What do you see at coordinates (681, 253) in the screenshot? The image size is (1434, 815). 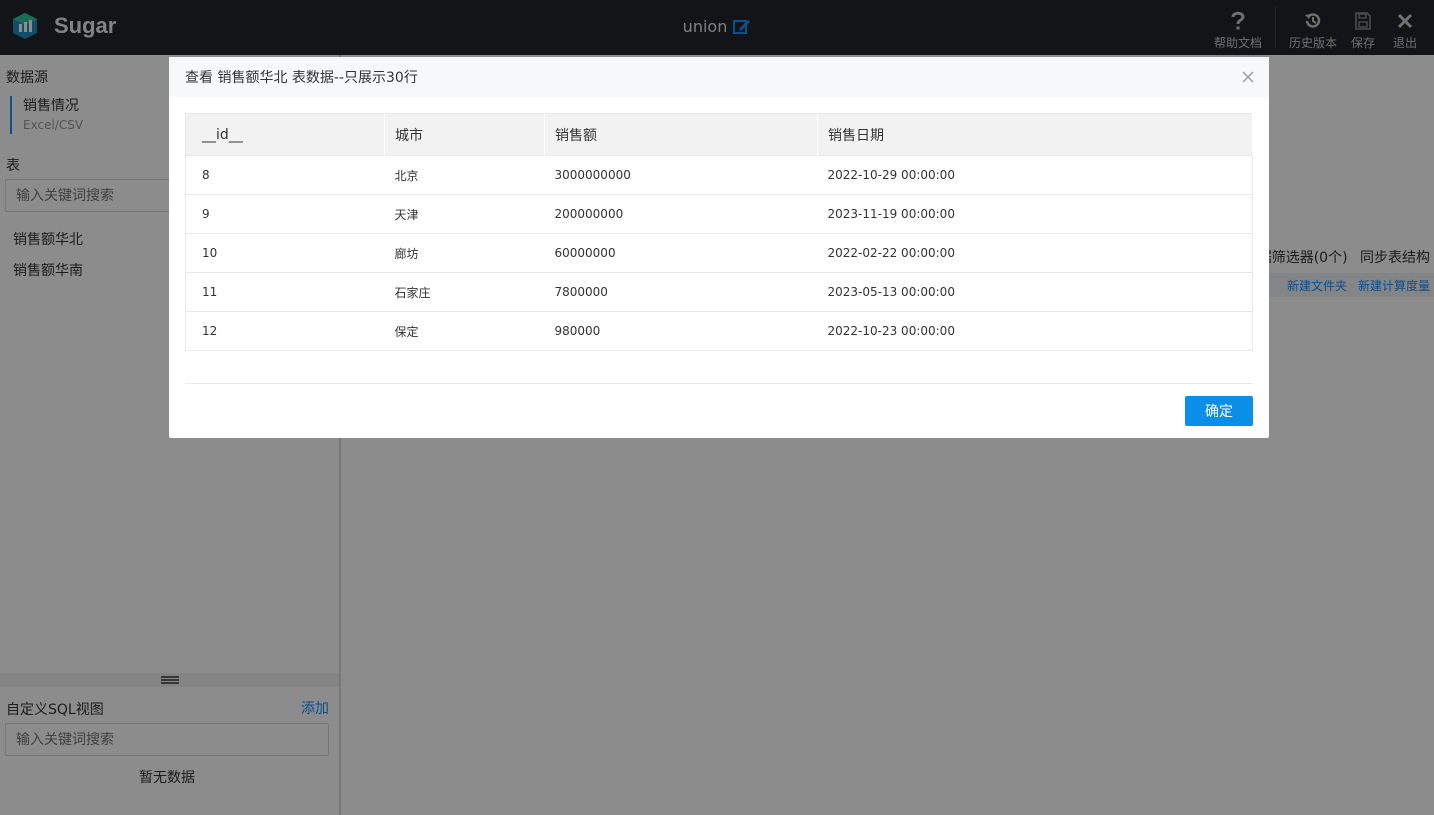 I see `table-cell: 60000000` at bounding box center [681, 253].